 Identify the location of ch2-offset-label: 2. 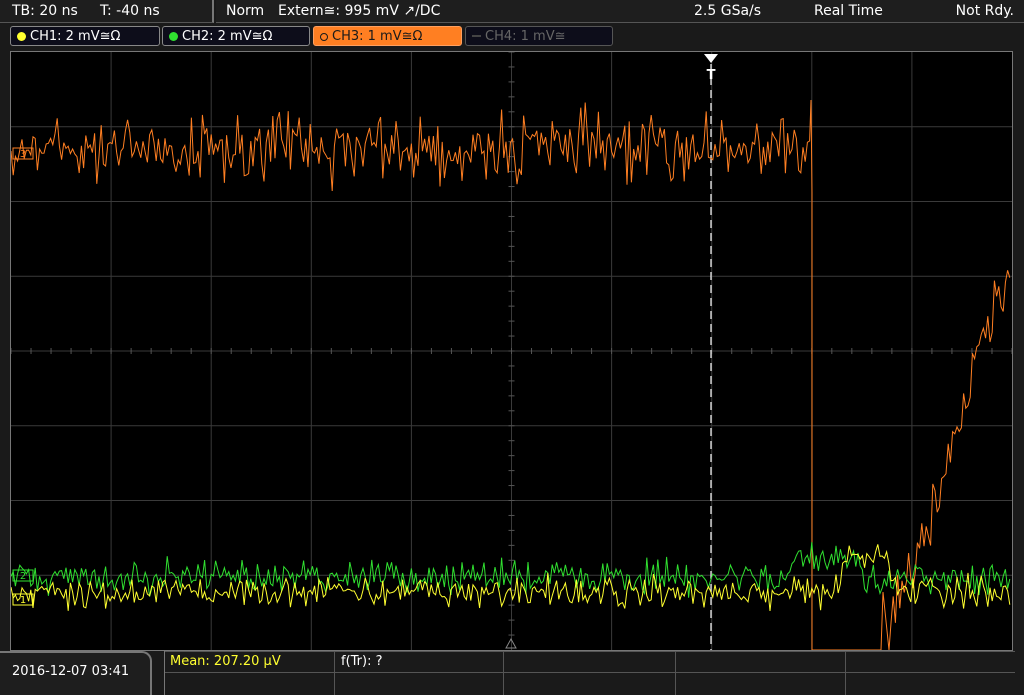
(23, 576).